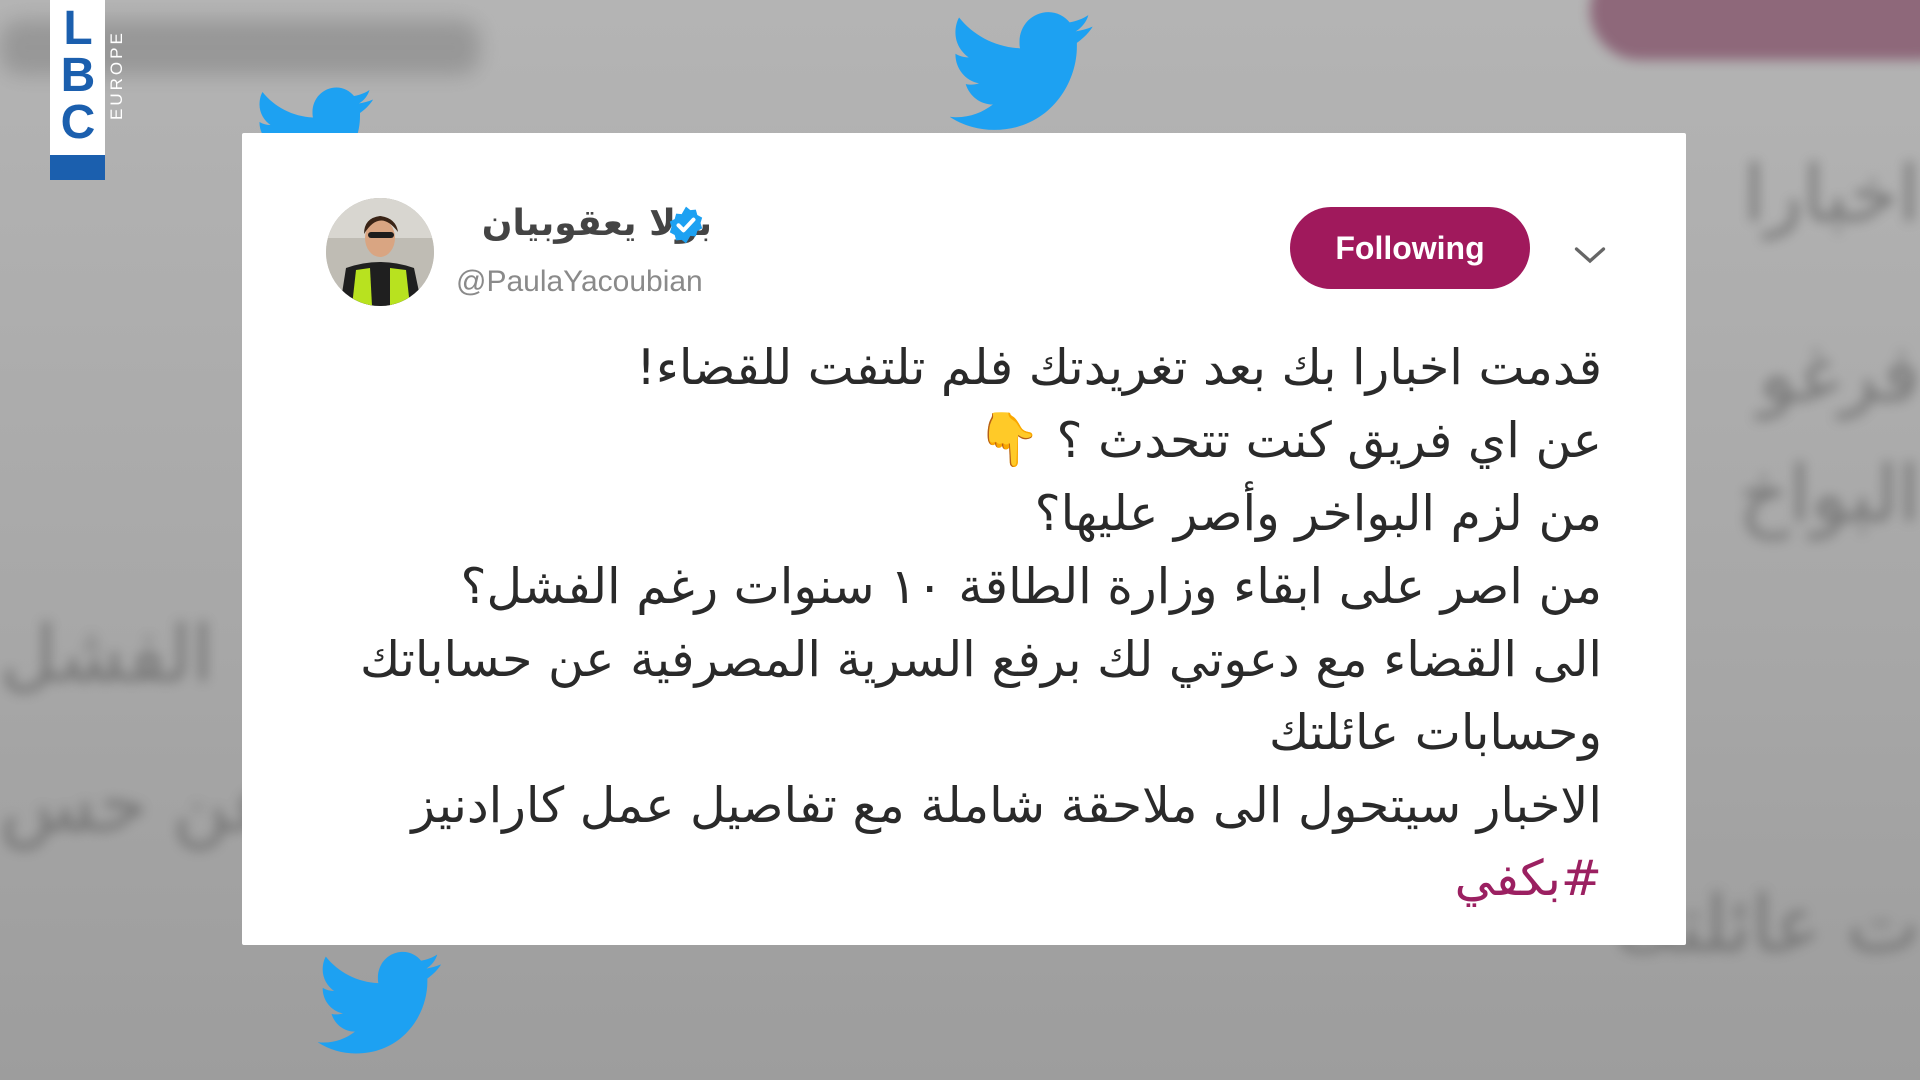 The width and height of the screenshot is (1920, 1080). I want to click on blurred-bg-line: فرغو, so click(1839, 375).